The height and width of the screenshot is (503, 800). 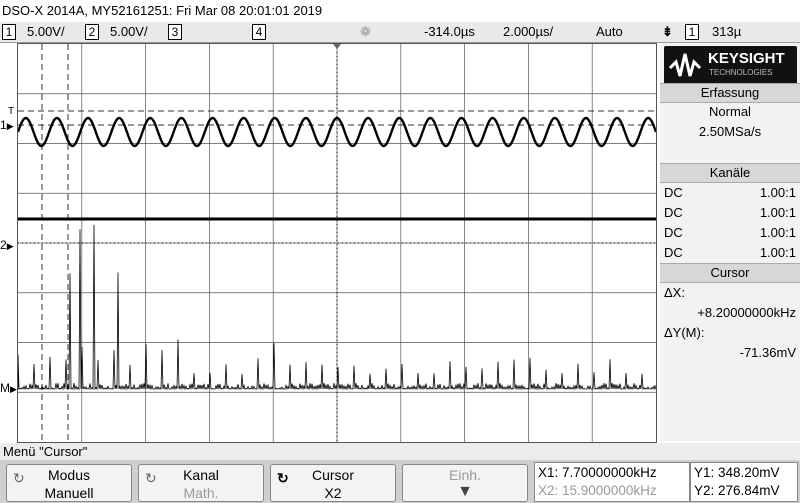 What do you see at coordinates (737, 490) in the screenshot?
I see `y2-readout: Y2: 276.84mV` at bounding box center [737, 490].